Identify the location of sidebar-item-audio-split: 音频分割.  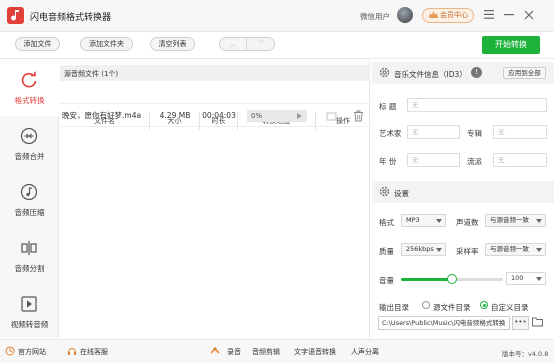
(29, 256).